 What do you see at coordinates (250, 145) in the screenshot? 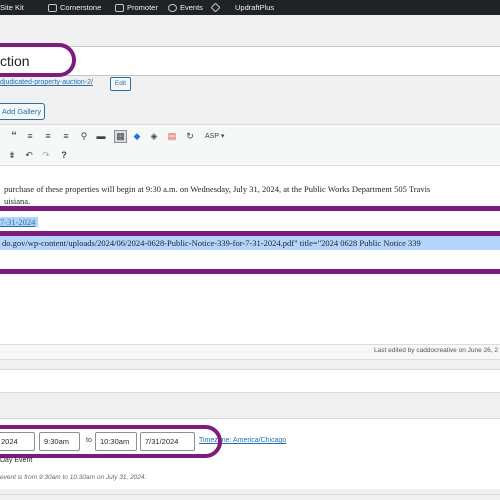
I see `editor-toolbar: “ ≡ ≡ ≡ ⚲ ▬ ▦ ◆ ◈ ▤ ↻ ASP ▾ ⇟ ↶ ↷ ?` at bounding box center [250, 145].